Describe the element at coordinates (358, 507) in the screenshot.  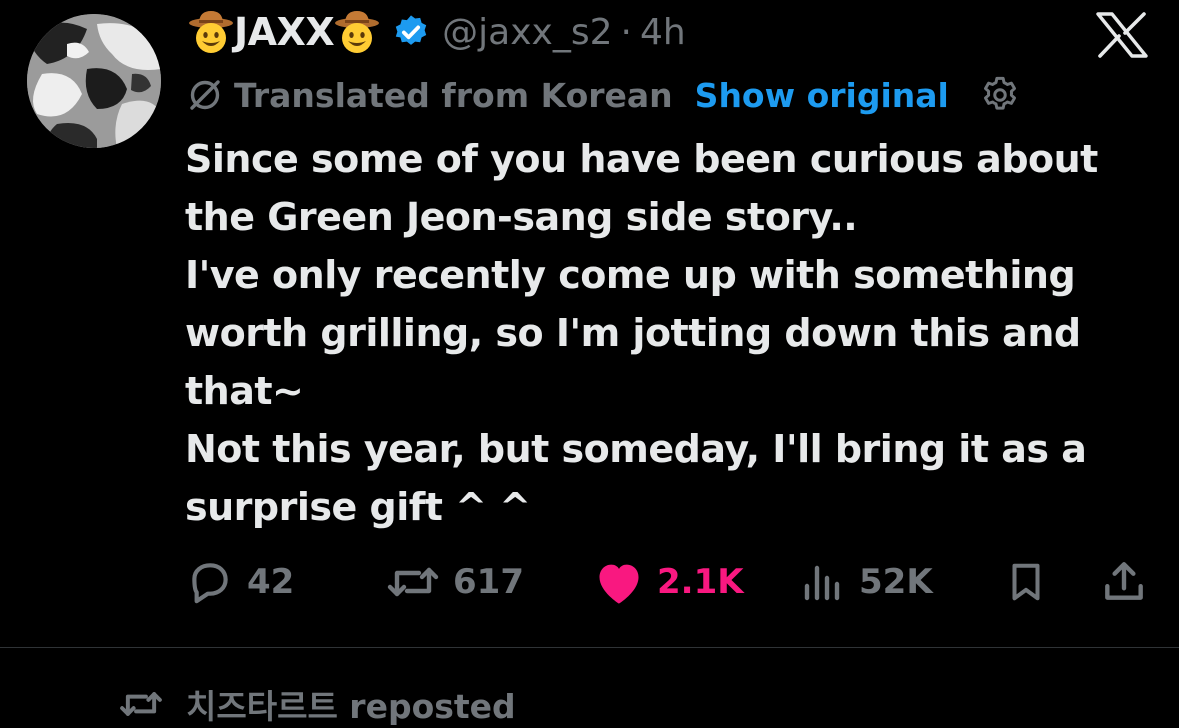
I see `tweet-text-line: surprise gift ^ ^` at that location.